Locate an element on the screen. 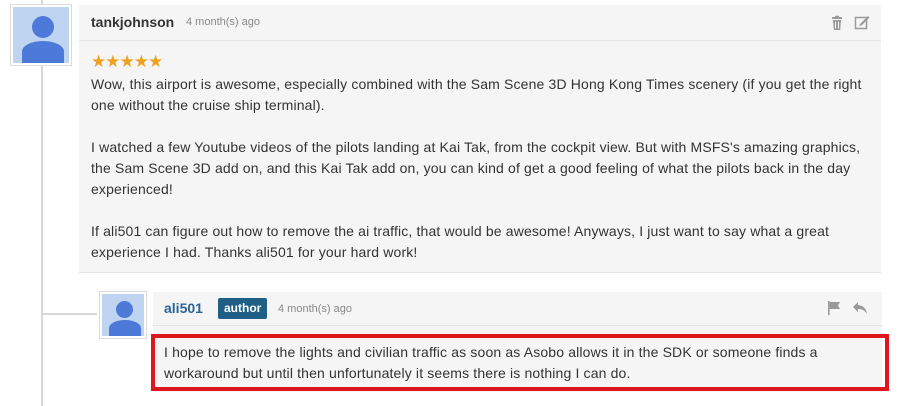  reply-header: ali501 author 4 month(s) ago is located at coordinates (517, 309).